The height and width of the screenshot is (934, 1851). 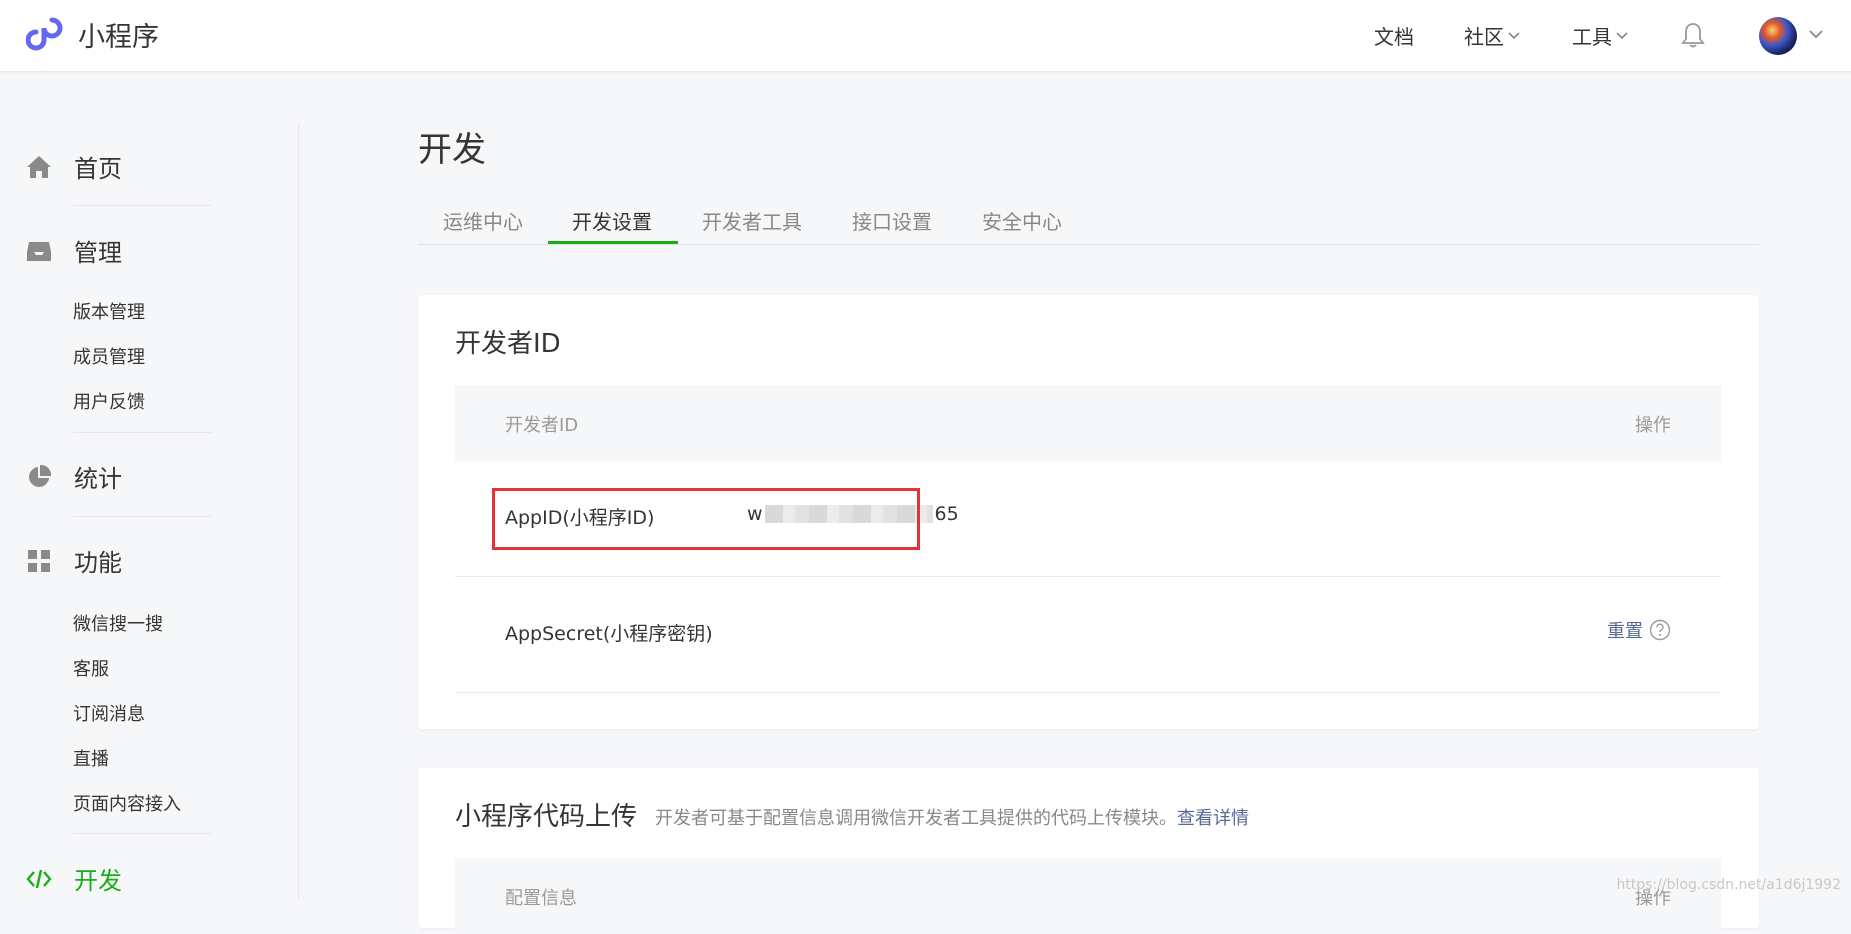 I want to click on view-details-link: 查看详情, so click(x=1213, y=818).